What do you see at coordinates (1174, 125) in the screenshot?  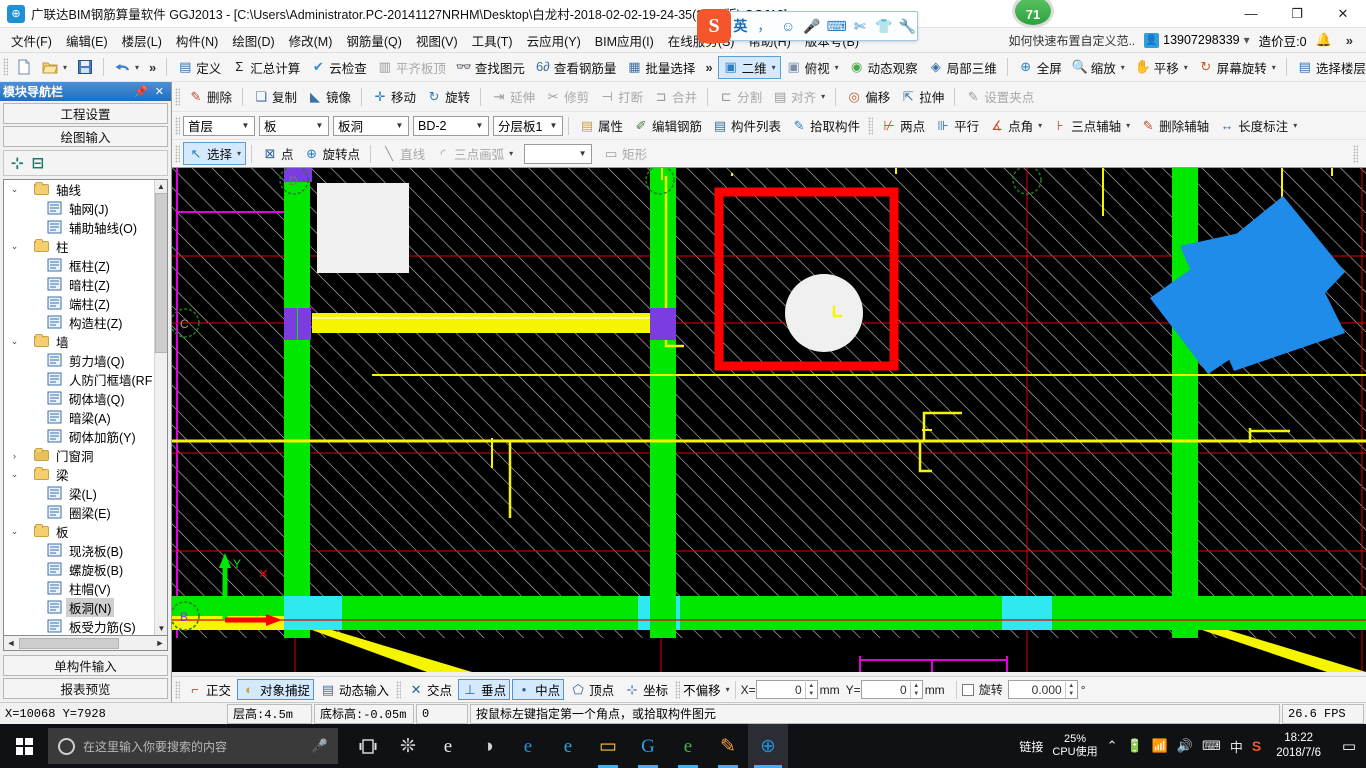 I see `toolbar-comp-delete-axis-icon: ✎ 删除辅轴` at bounding box center [1174, 125].